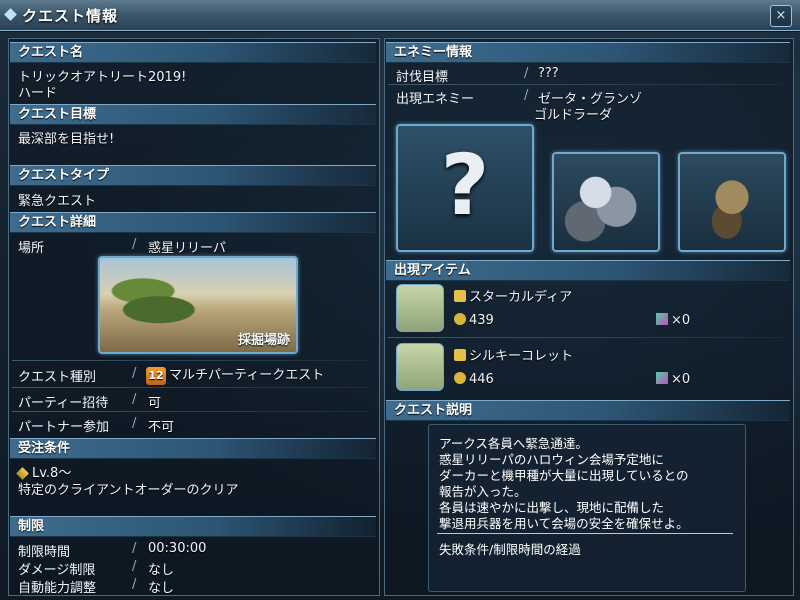  I want to click on damage-limit-label: ダメージ制限, so click(57, 570).